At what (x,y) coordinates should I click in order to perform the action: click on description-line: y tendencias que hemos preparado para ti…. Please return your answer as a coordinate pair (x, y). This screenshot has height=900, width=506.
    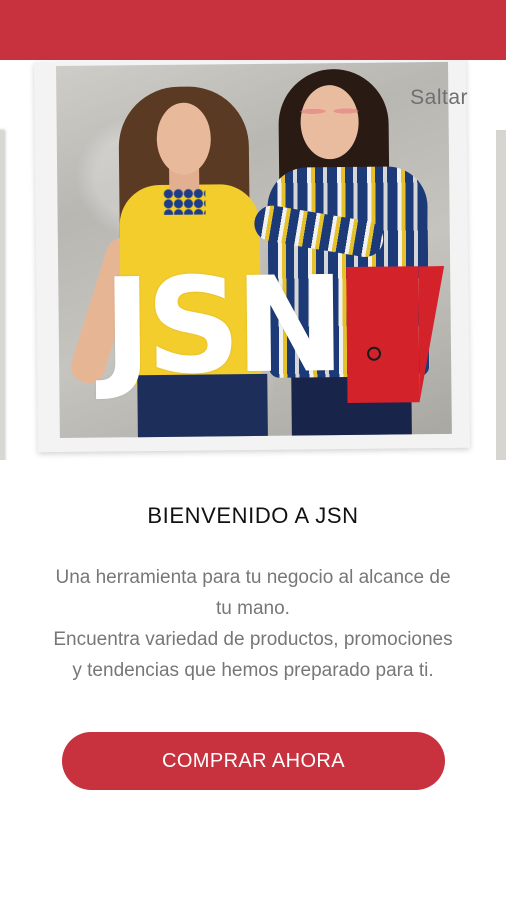
    Looking at the image, I should click on (253, 670).